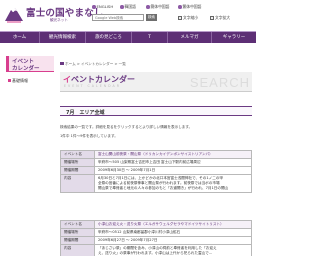 The width and height of the screenshot is (320, 256). Describe the element at coordinates (62, 63) in the screenshot. I see `home-icon` at that location.